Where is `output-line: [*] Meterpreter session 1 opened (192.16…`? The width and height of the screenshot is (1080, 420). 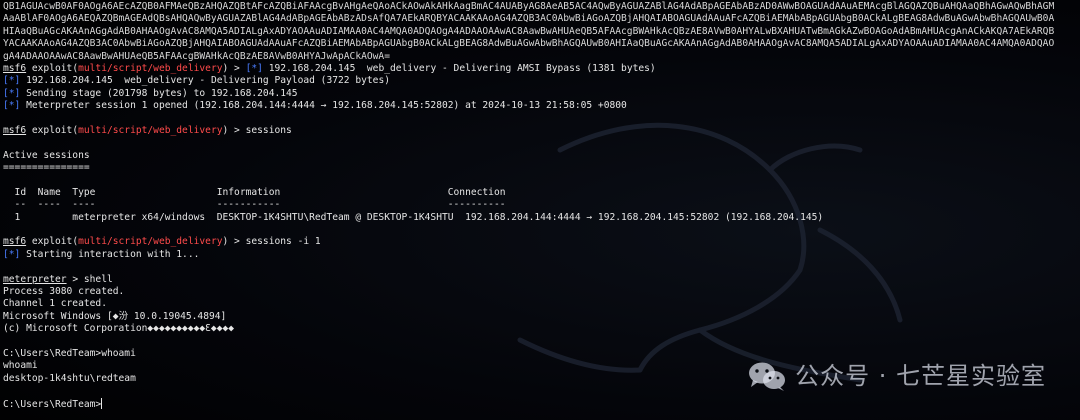 output-line: [*] Meterpreter session 1 opened (192.16… is located at coordinates (541, 106).